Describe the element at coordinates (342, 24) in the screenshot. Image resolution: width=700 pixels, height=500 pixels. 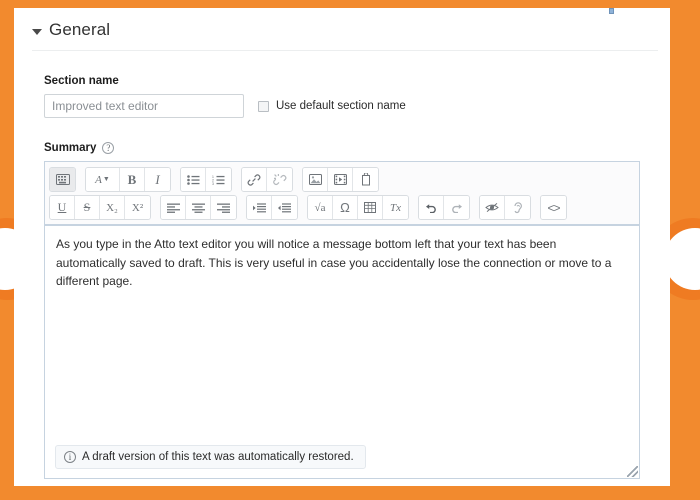
I see `section-header: General` at that location.